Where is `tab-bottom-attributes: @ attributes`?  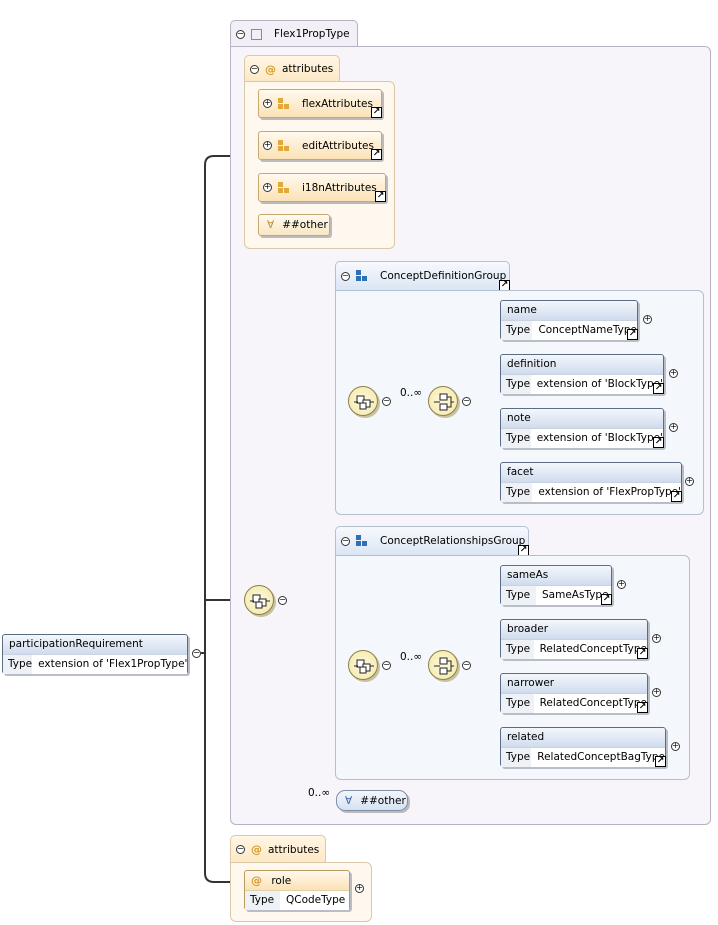 tab-bottom-attributes: @ attributes is located at coordinates (278, 849).